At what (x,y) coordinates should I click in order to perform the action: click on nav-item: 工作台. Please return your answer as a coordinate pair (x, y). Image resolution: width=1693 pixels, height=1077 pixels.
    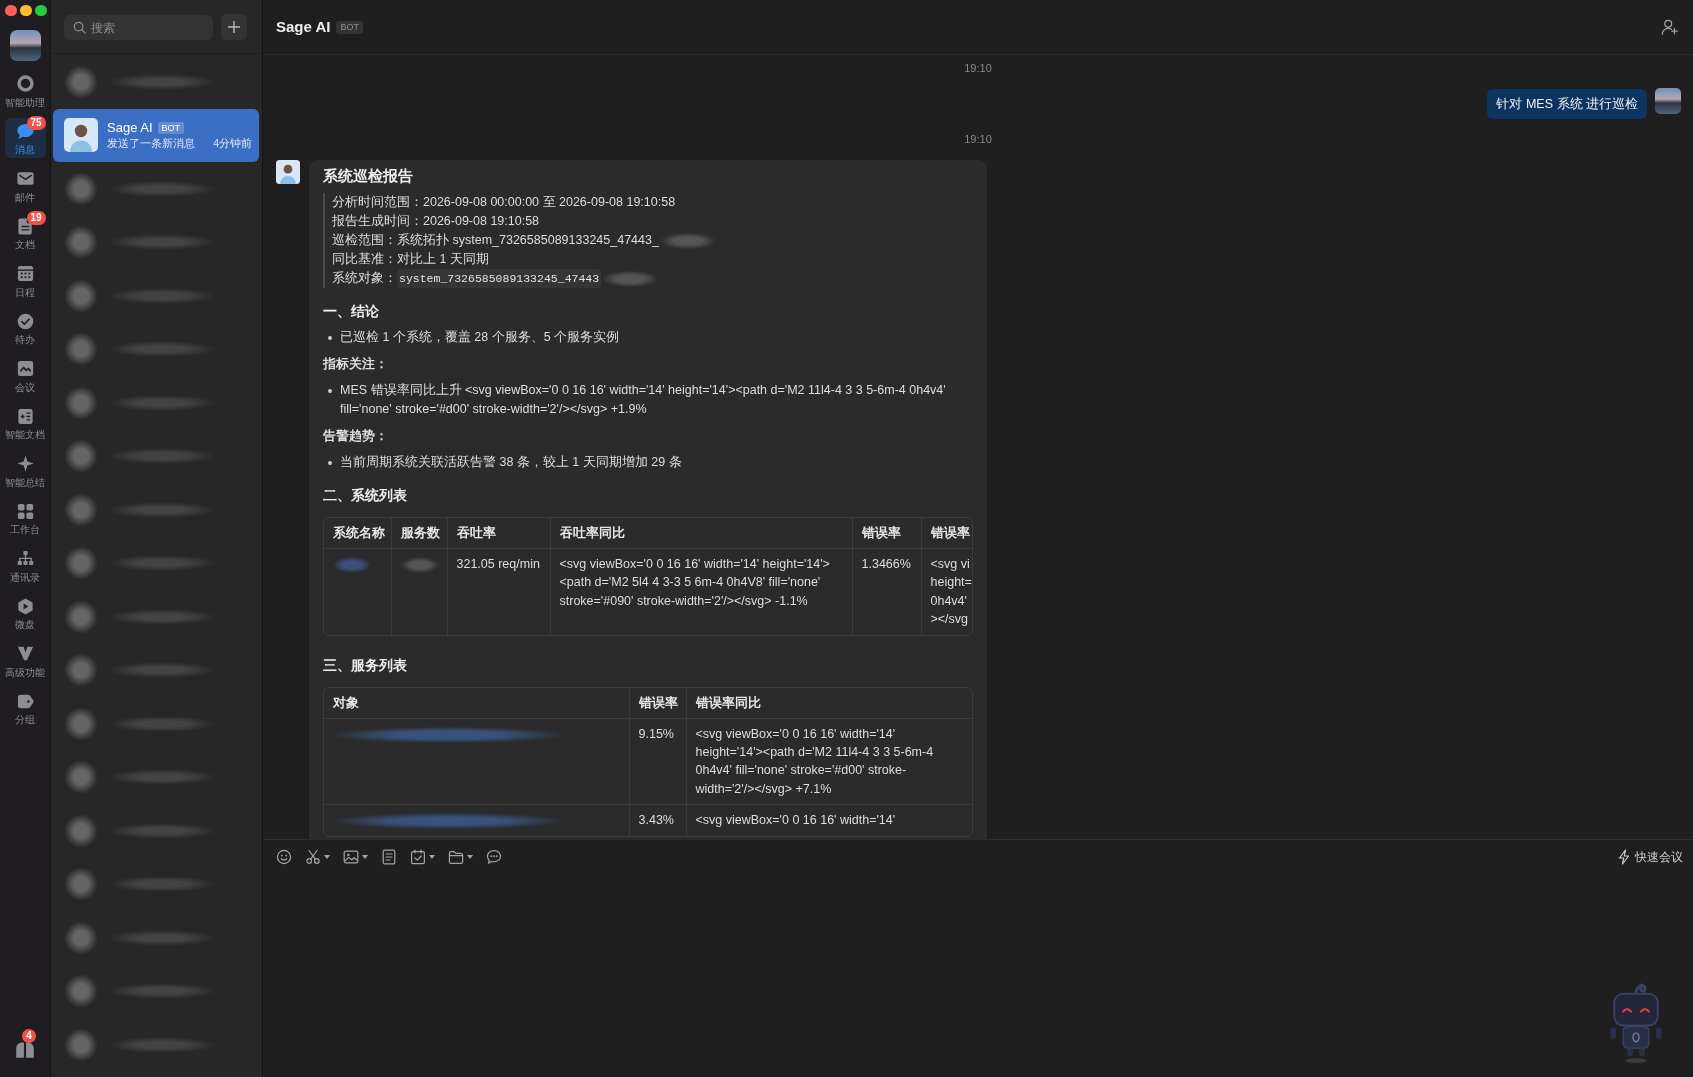
    Looking at the image, I should click on (25, 517).